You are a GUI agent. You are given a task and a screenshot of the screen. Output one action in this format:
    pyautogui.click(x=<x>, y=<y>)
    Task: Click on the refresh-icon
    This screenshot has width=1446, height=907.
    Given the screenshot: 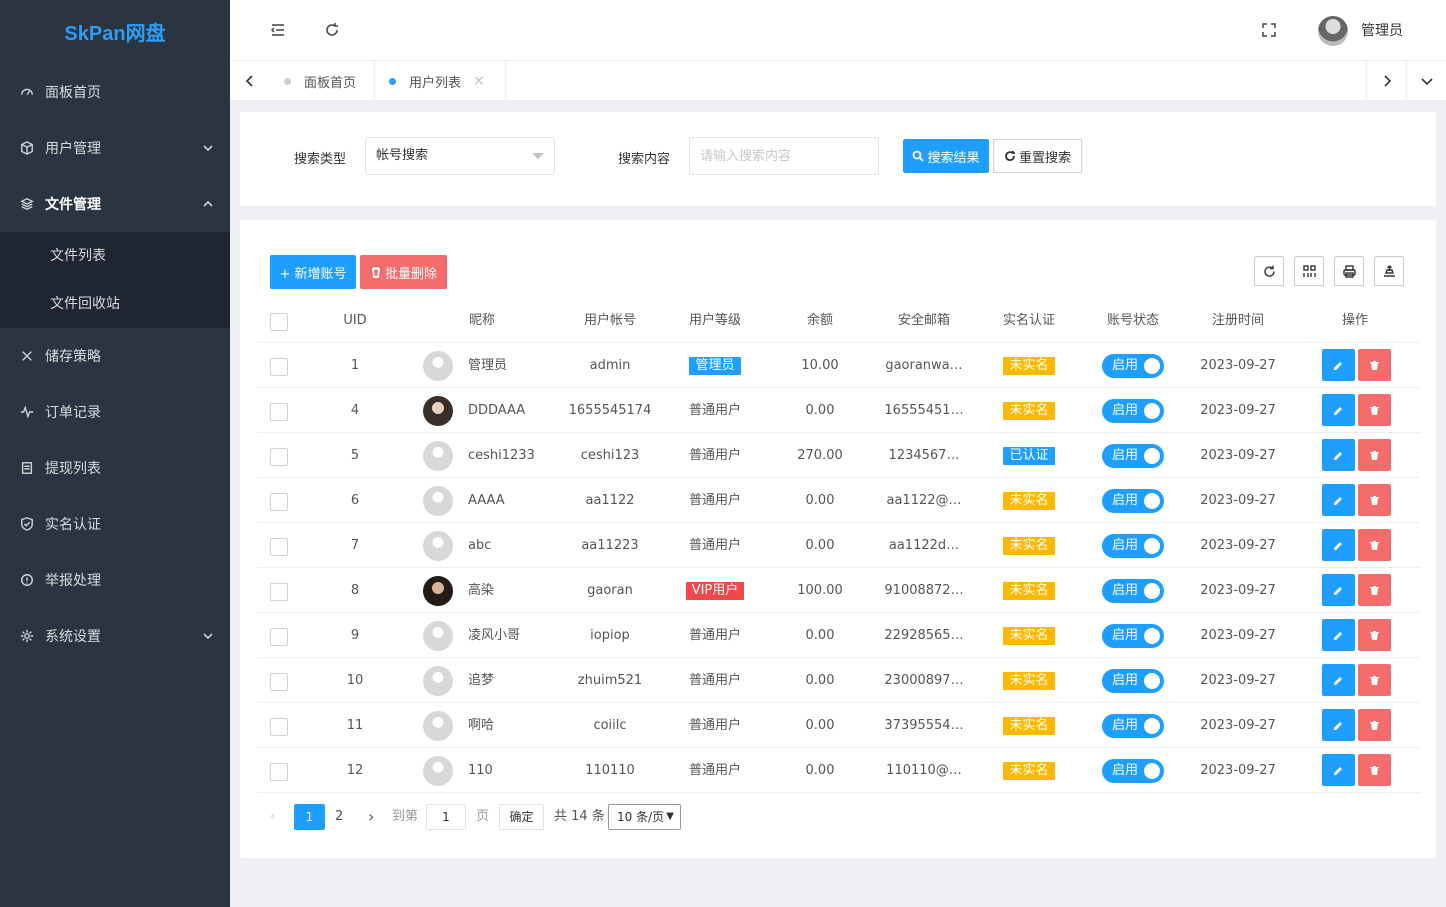 What is the action you would take?
    pyautogui.click(x=332, y=30)
    